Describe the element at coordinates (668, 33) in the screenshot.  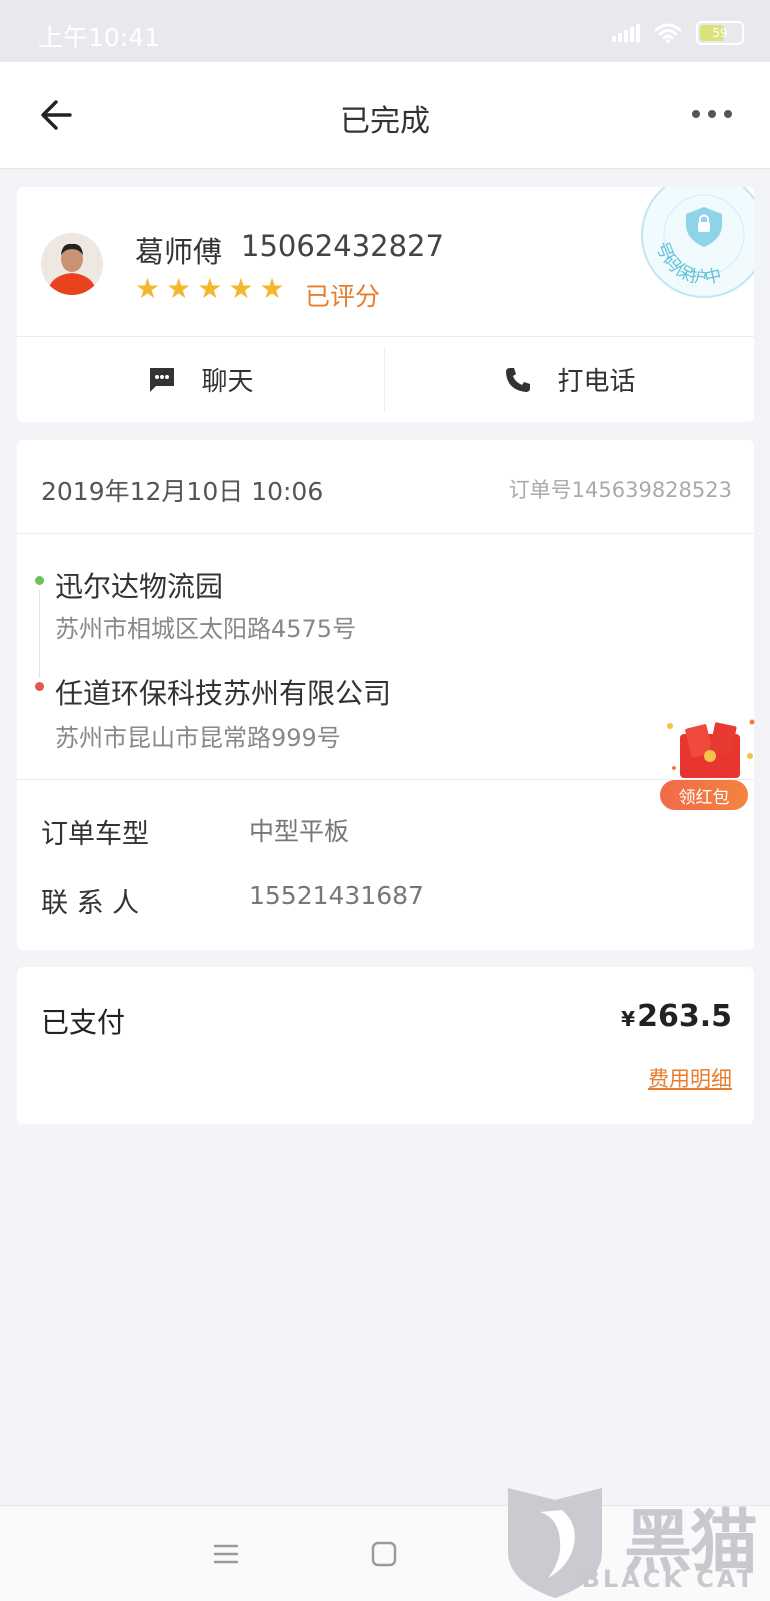
I see `wifi-icon` at that location.